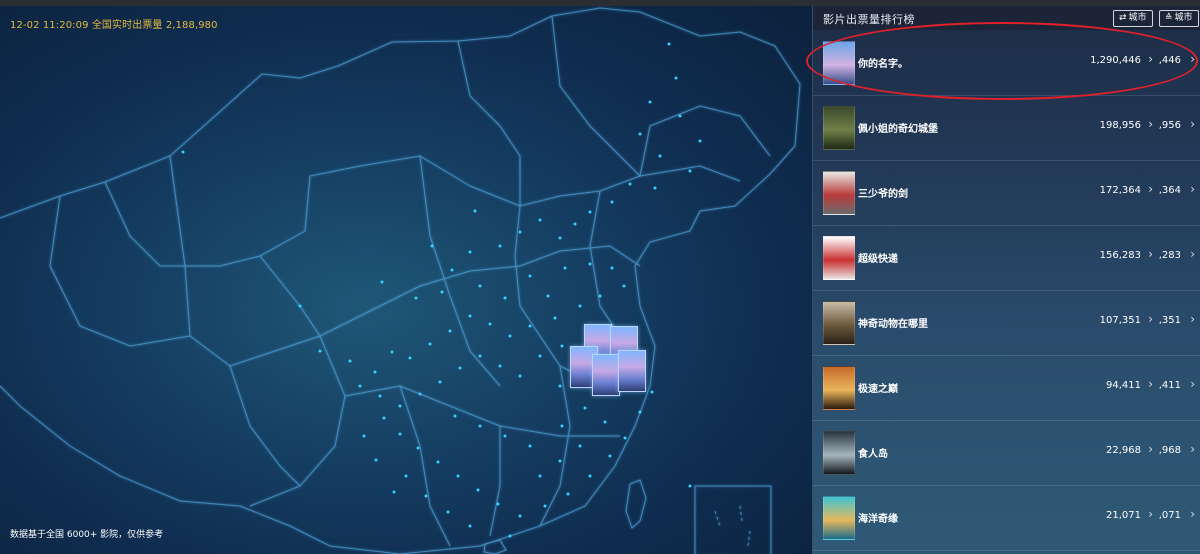 This screenshot has width=1200, height=554. Describe the element at coordinates (1006, 258) in the screenshot. I see `ranking-row: 超级快递 156,283 › ,283 ›` at that location.